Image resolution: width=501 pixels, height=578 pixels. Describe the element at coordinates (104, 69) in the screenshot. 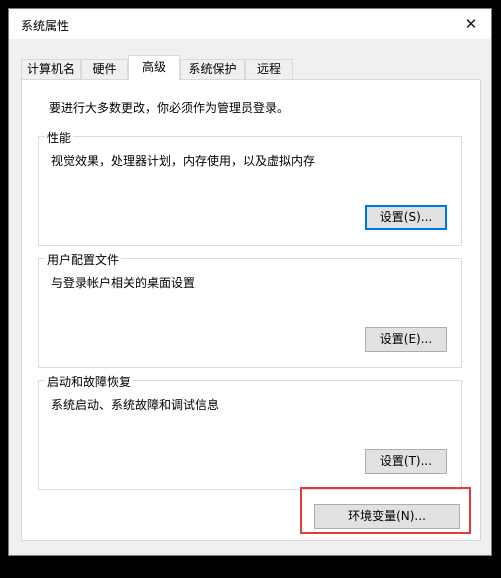

I see `tab-hardware: 硬件` at that location.